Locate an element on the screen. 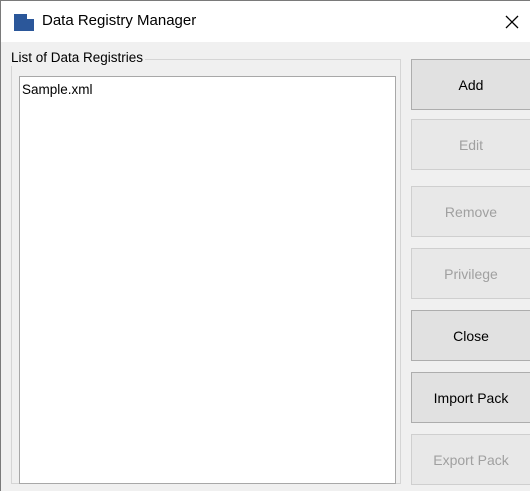 The height and width of the screenshot is (491, 530). list-item: Sample.xml is located at coordinates (57, 89).